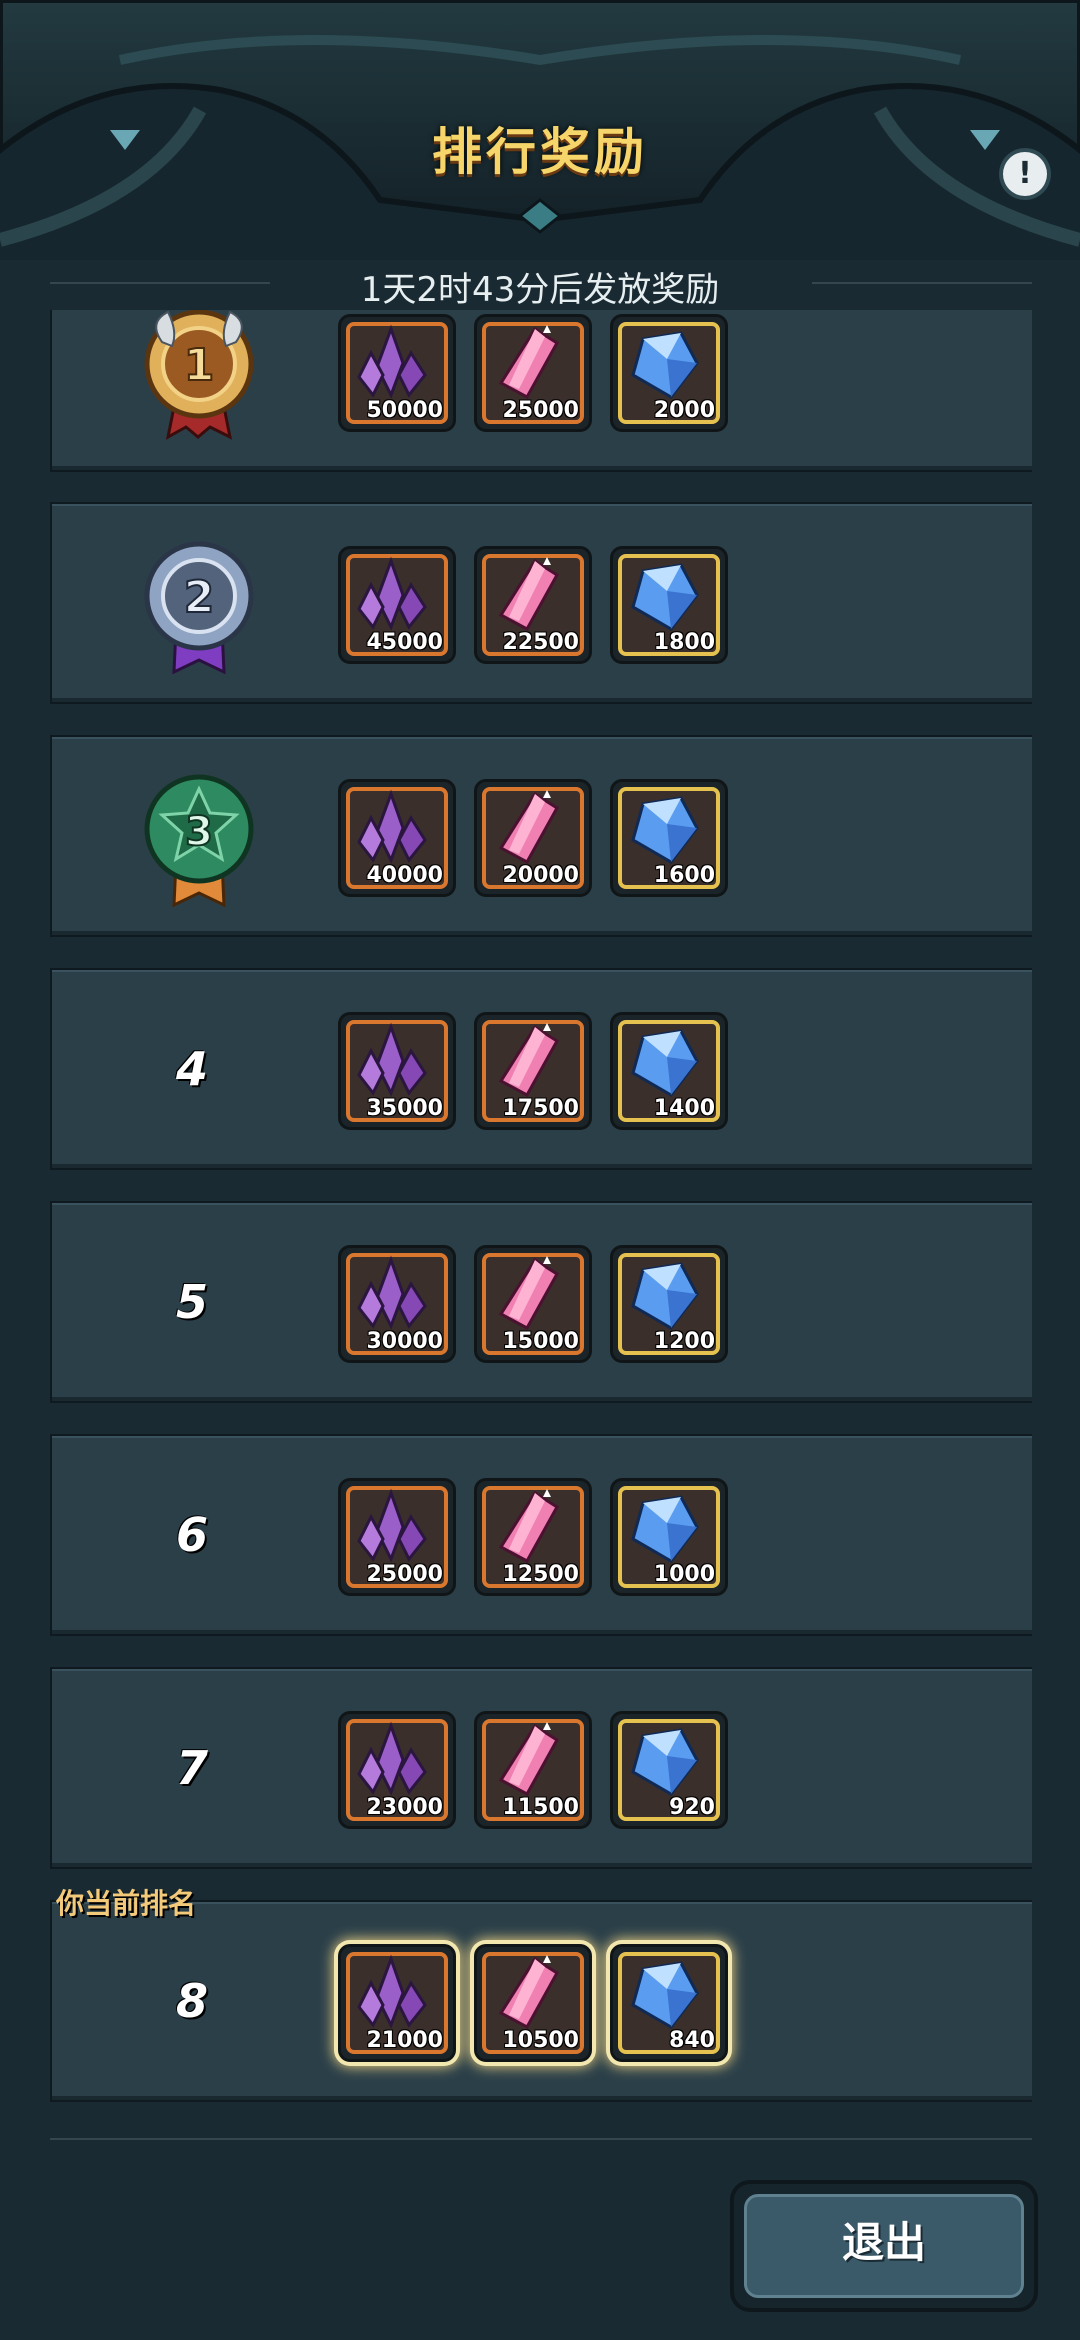 The height and width of the screenshot is (2340, 1080). What do you see at coordinates (684, 410) in the screenshot?
I see `item-quantity: 2000` at bounding box center [684, 410].